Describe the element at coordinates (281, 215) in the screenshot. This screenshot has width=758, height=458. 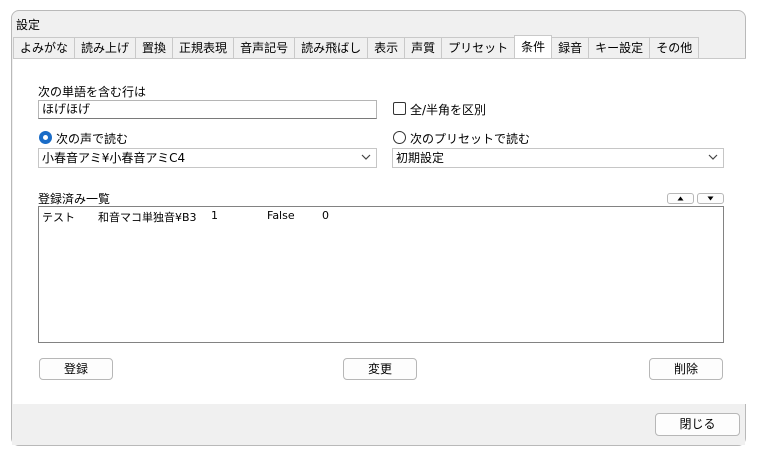
I see `row-flag: False` at that location.